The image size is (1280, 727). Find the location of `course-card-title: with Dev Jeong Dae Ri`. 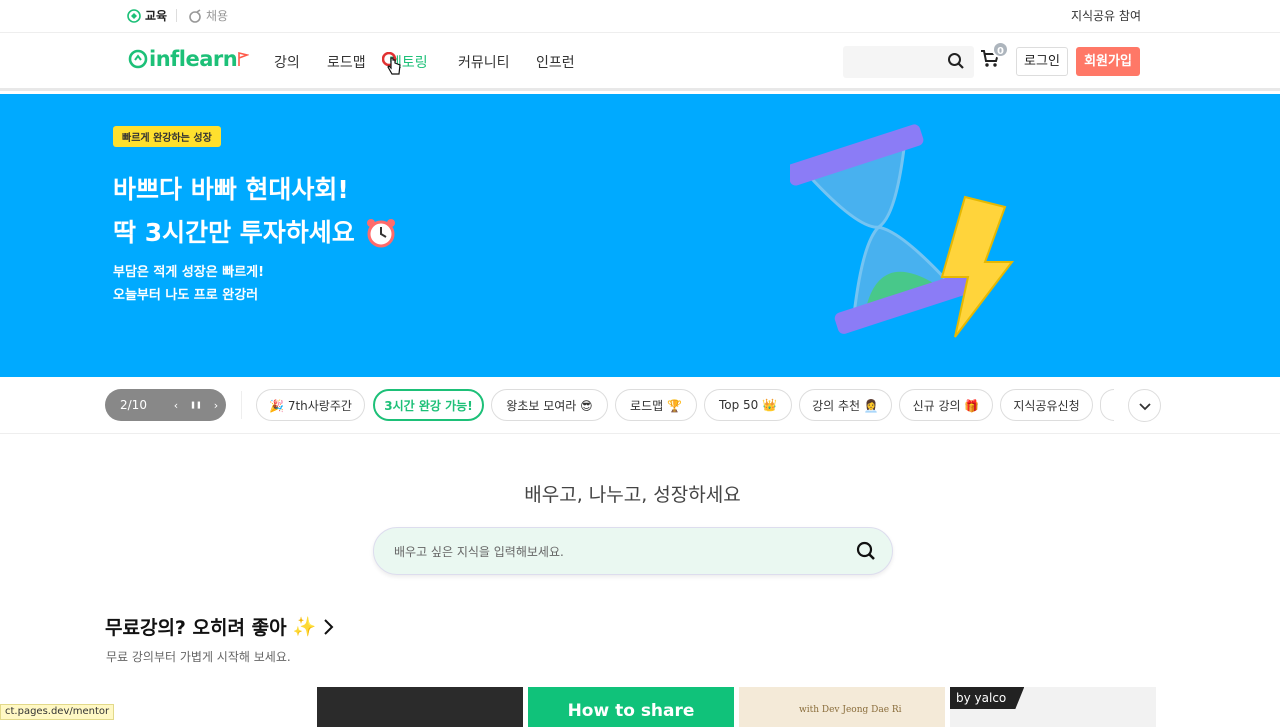

course-card-title: with Dev Jeong Dae Ri is located at coordinates (850, 710).